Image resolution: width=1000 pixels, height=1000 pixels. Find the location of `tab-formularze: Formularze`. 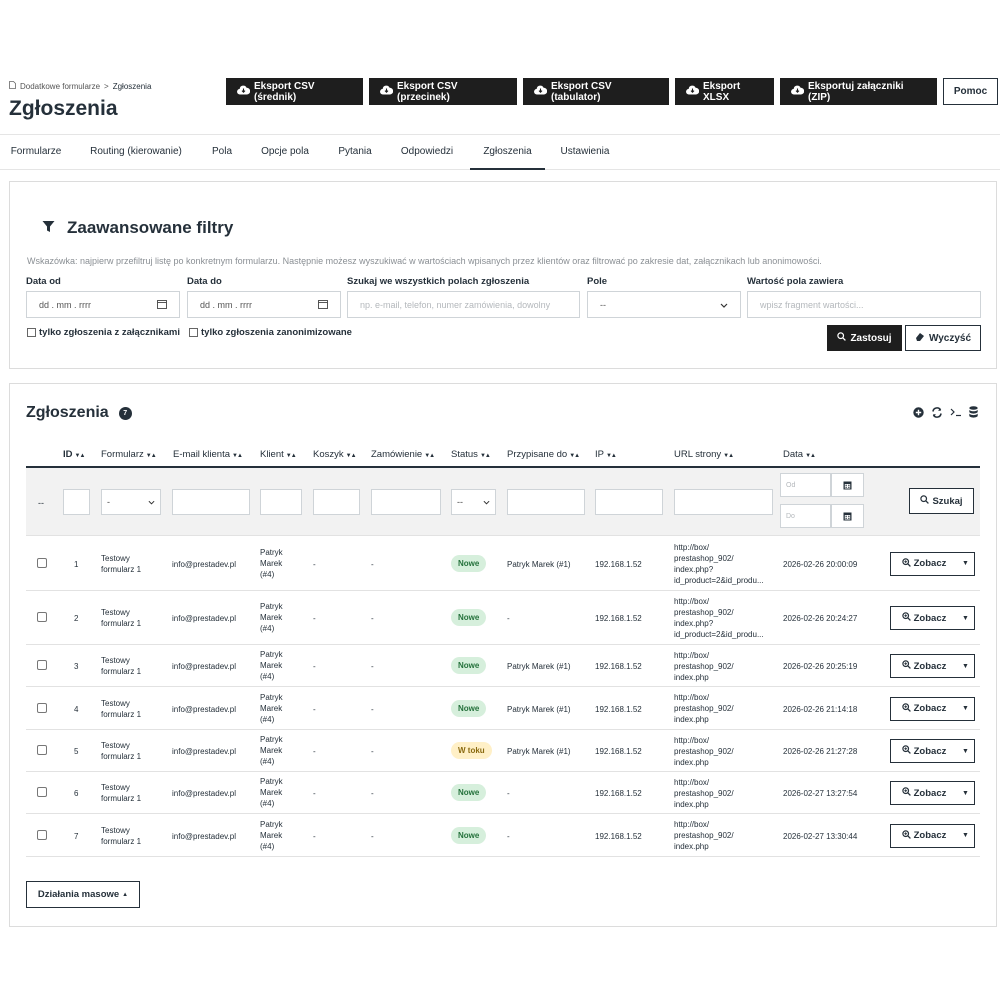

tab-formularze: Formularze is located at coordinates (36, 152).